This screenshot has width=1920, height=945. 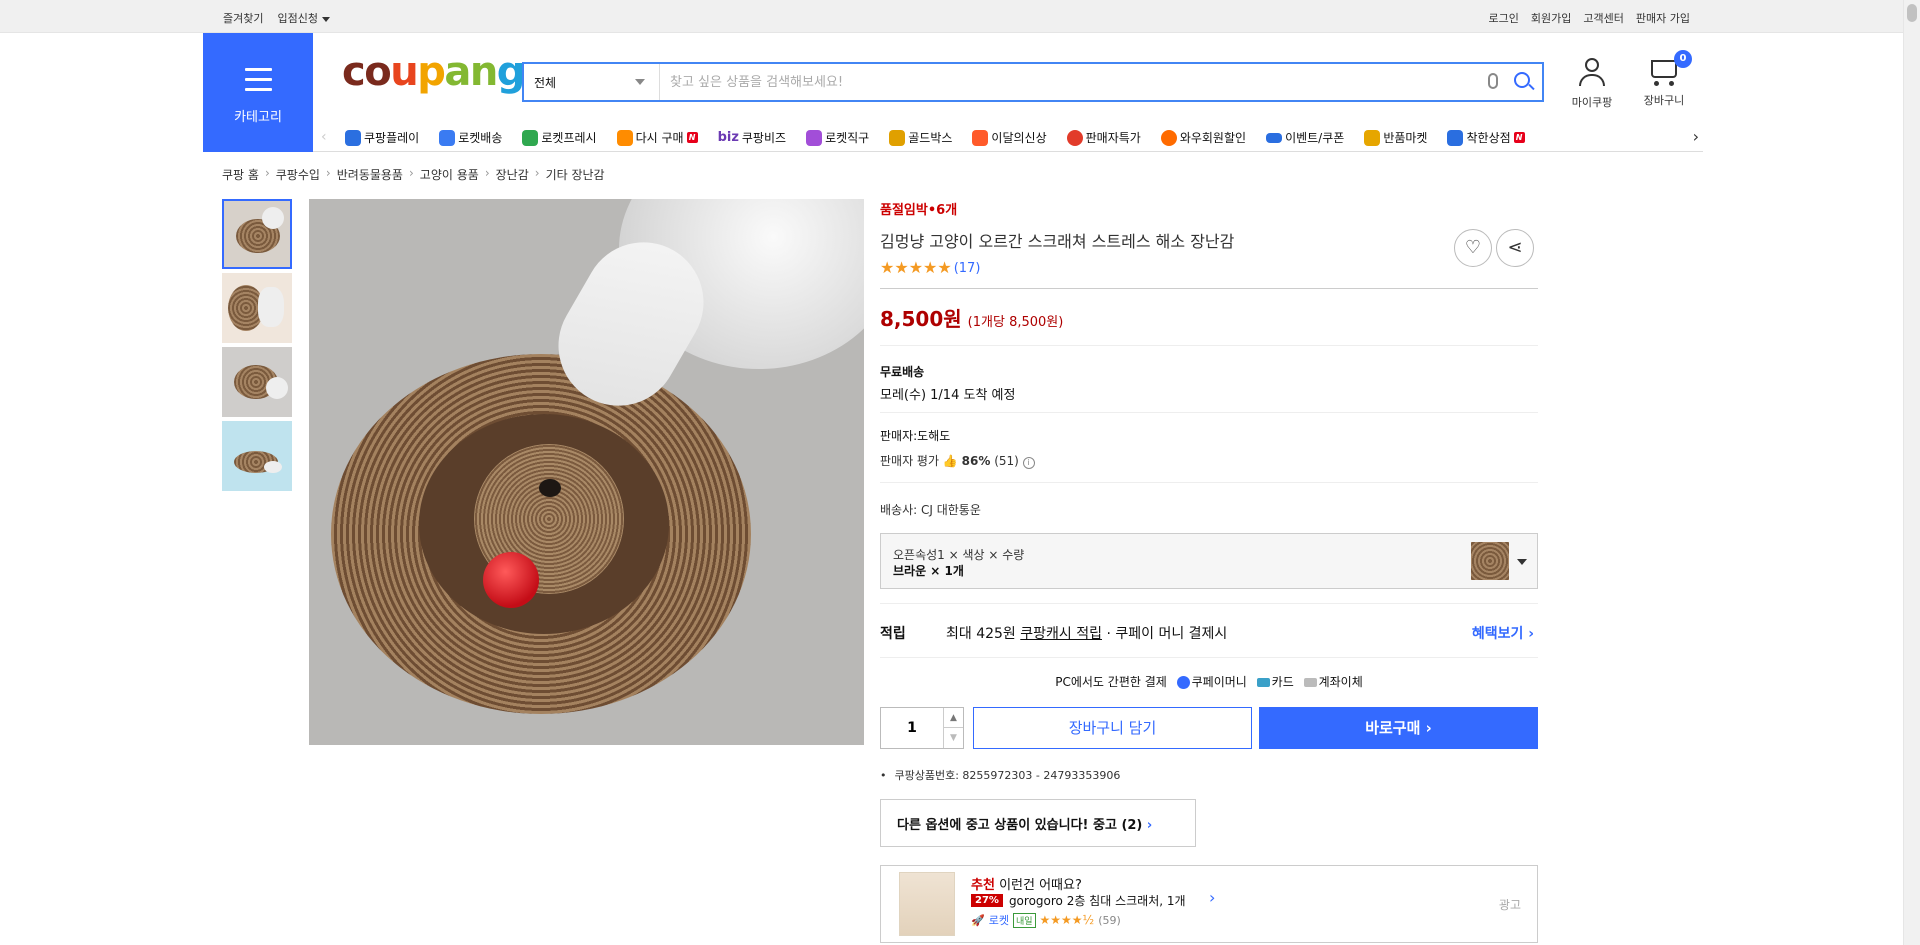 I want to click on unit-price: (1개당 8,500원), so click(x=1015, y=322).